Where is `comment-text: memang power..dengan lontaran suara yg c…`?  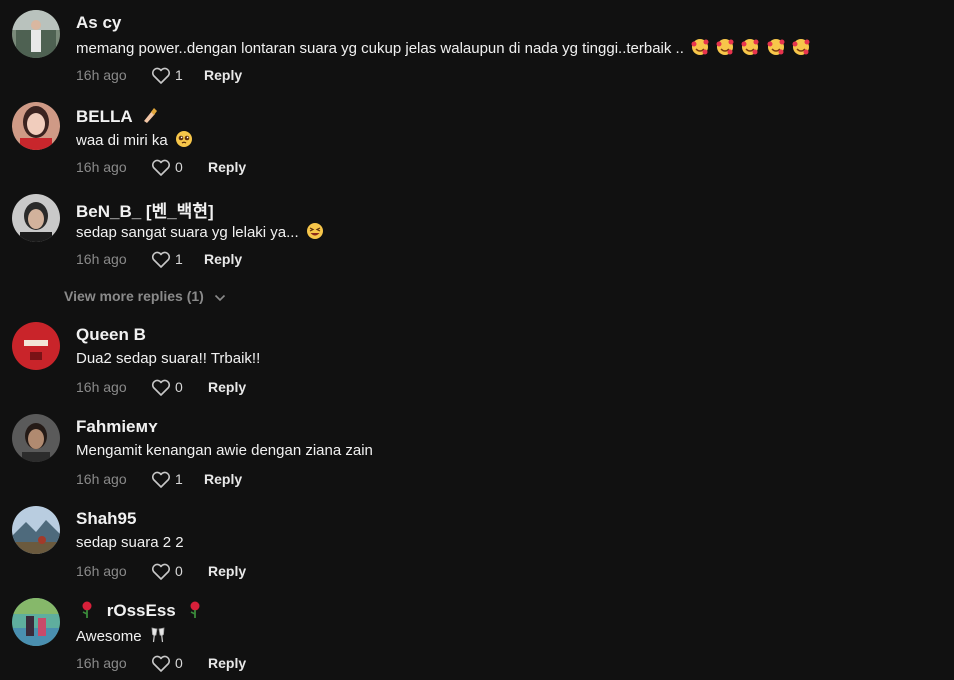 comment-text: memang power..dengan lontaran suara yg c… is located at coordinates (443, 49).